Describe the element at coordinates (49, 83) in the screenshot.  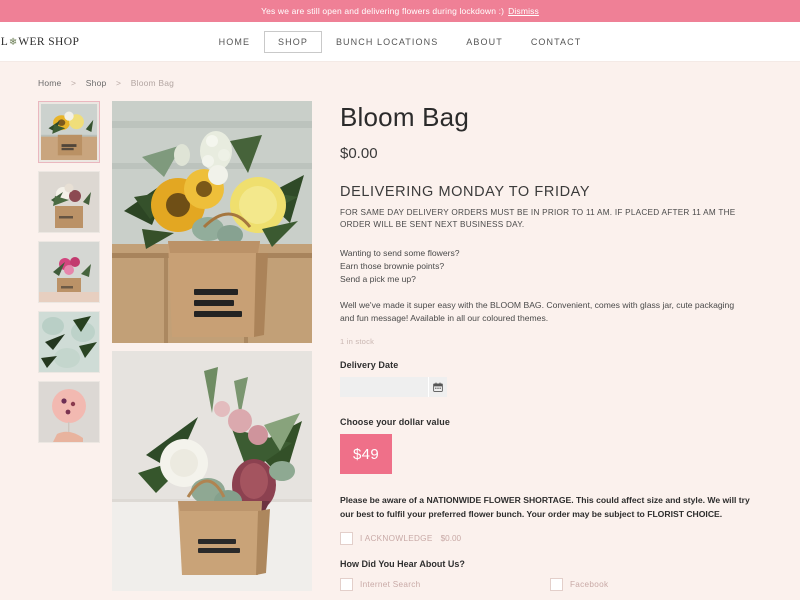
I see `breadcrumb-home: Home` at that location.